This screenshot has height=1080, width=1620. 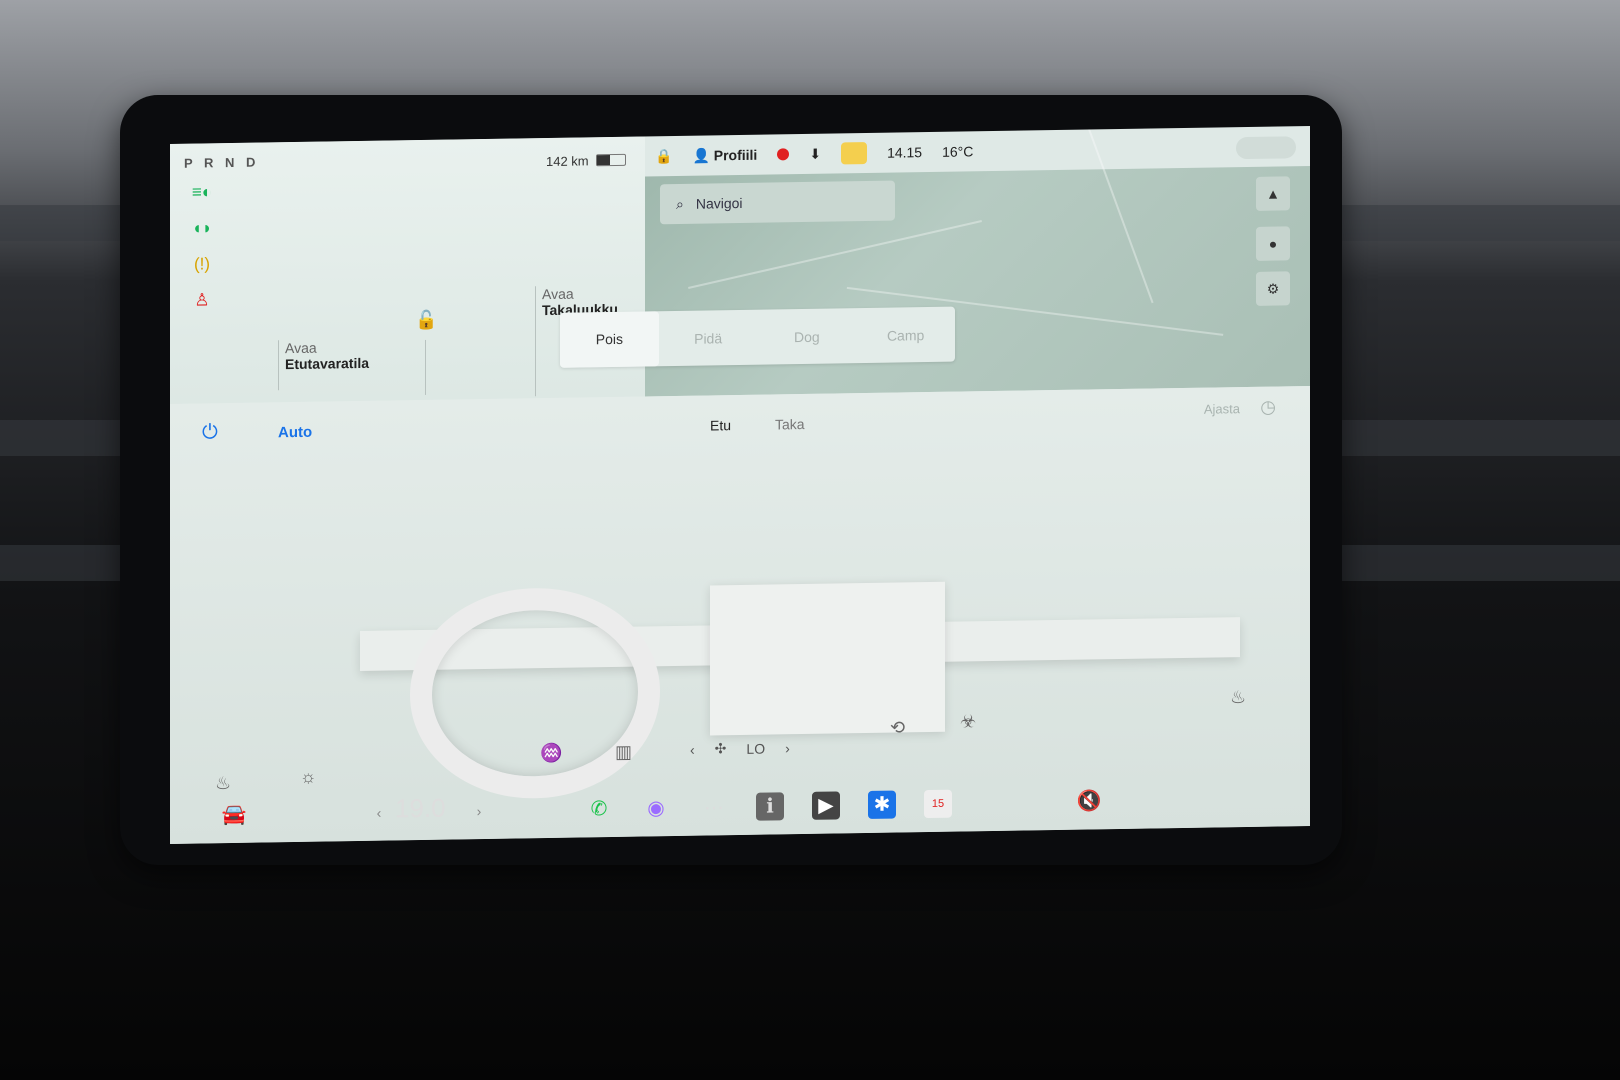 I want to click on front-defrost-icon: ♒, so click(x=551, y=753).